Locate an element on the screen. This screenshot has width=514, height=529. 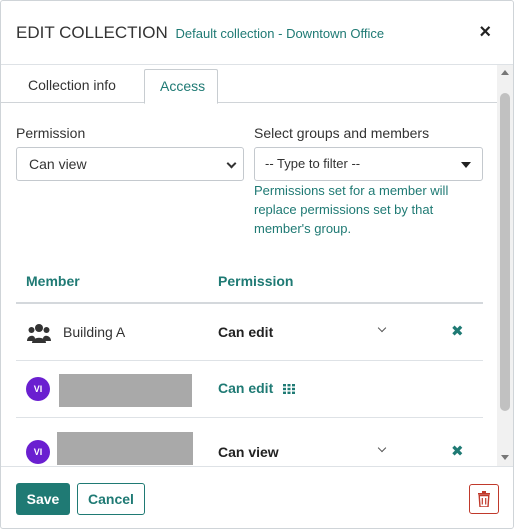
cancel-button: Cancel is located at coordinates (111, 499).